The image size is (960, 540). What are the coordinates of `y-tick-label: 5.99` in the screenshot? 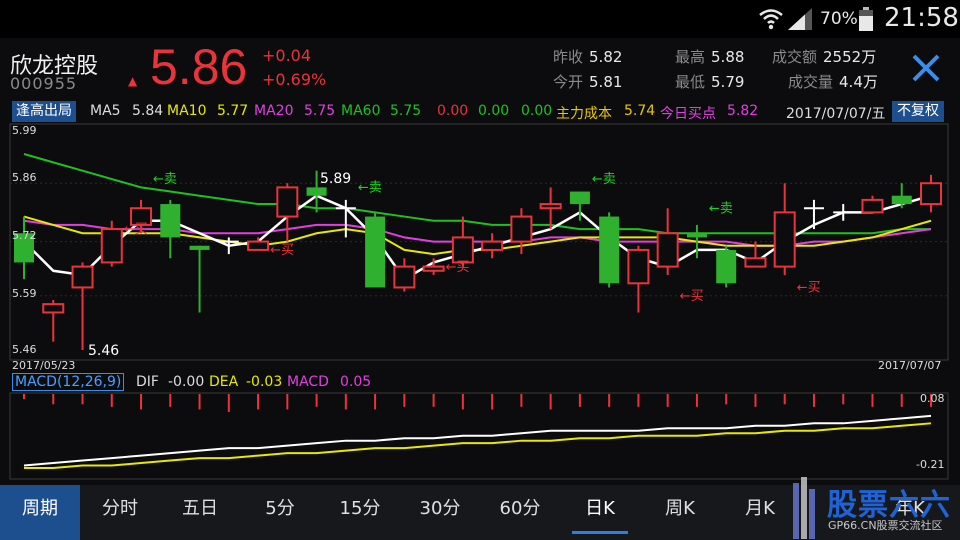 It's located at (24, 130).